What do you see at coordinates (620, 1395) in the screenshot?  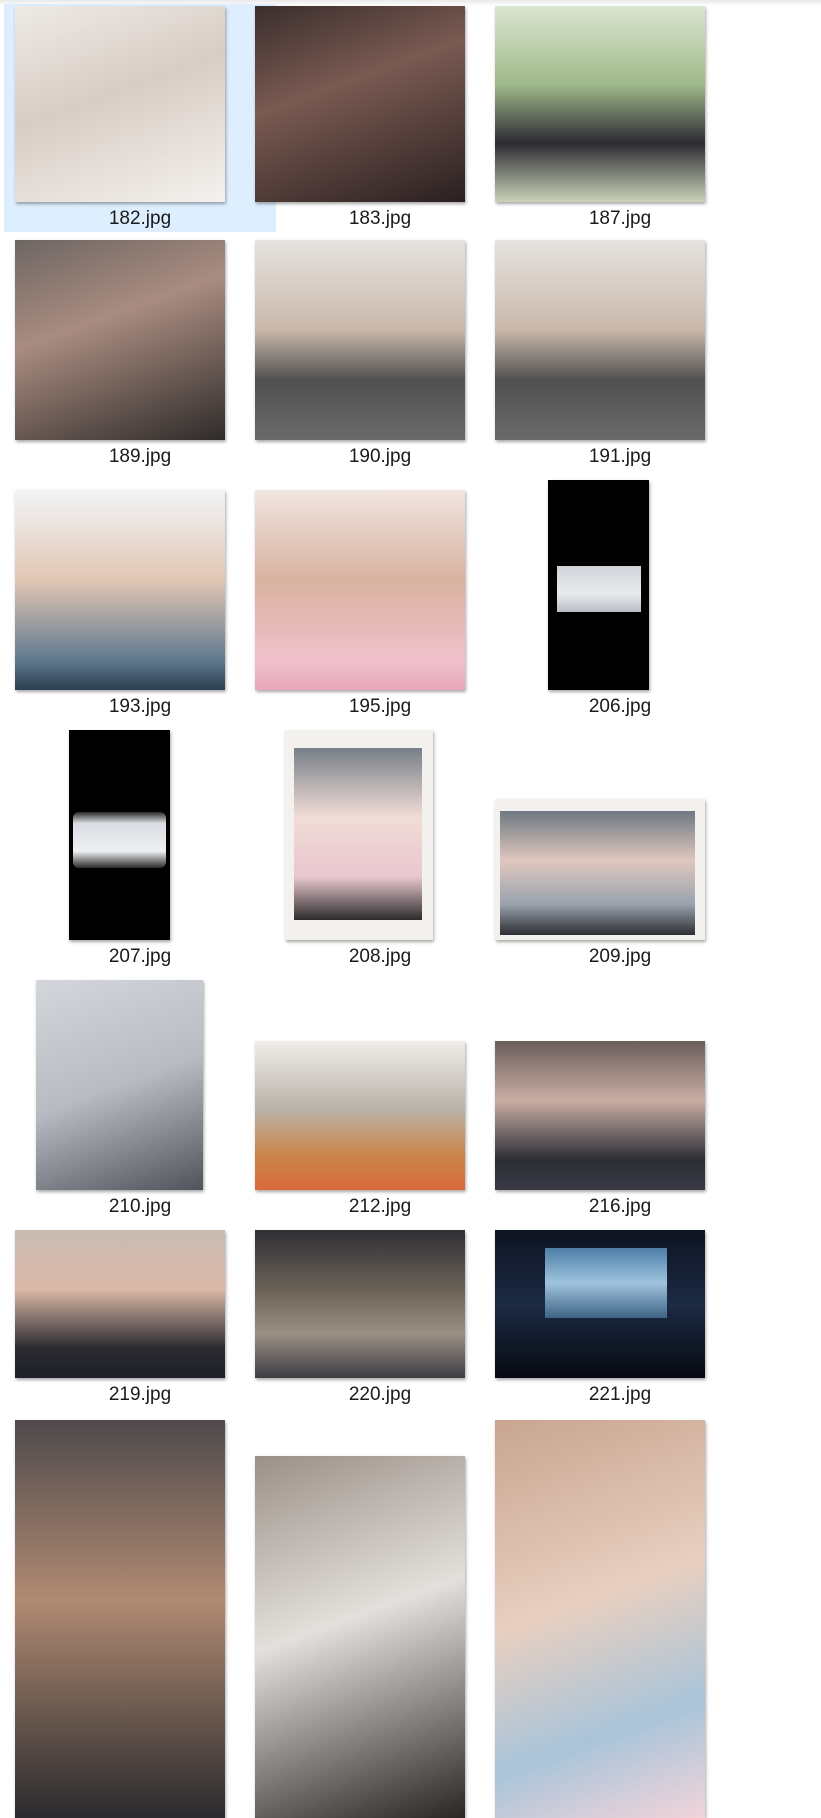 I see `file-name: 221.jpg` at bounding box center [620, 1395].